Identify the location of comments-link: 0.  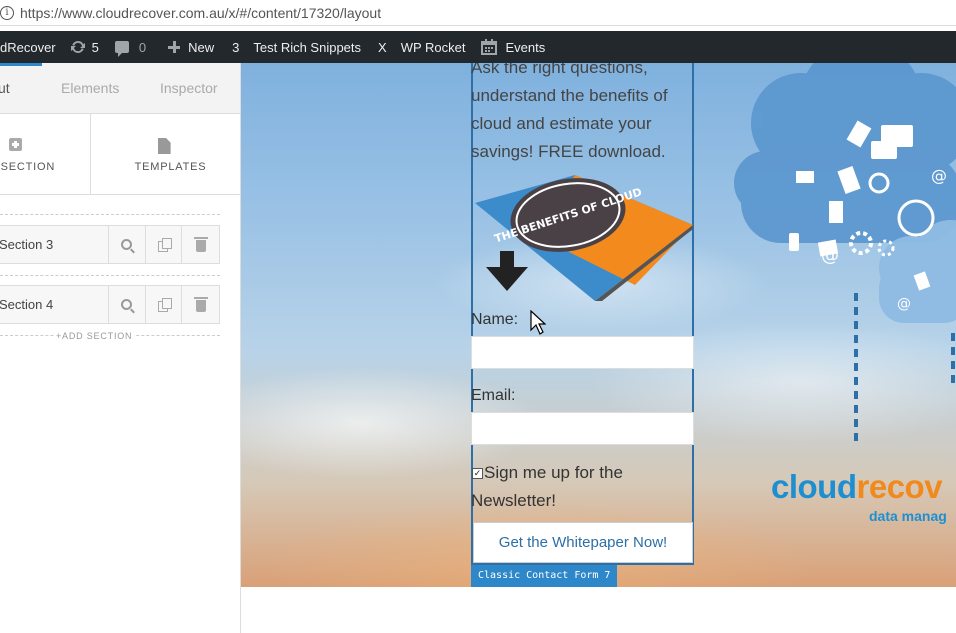
(130, 48).